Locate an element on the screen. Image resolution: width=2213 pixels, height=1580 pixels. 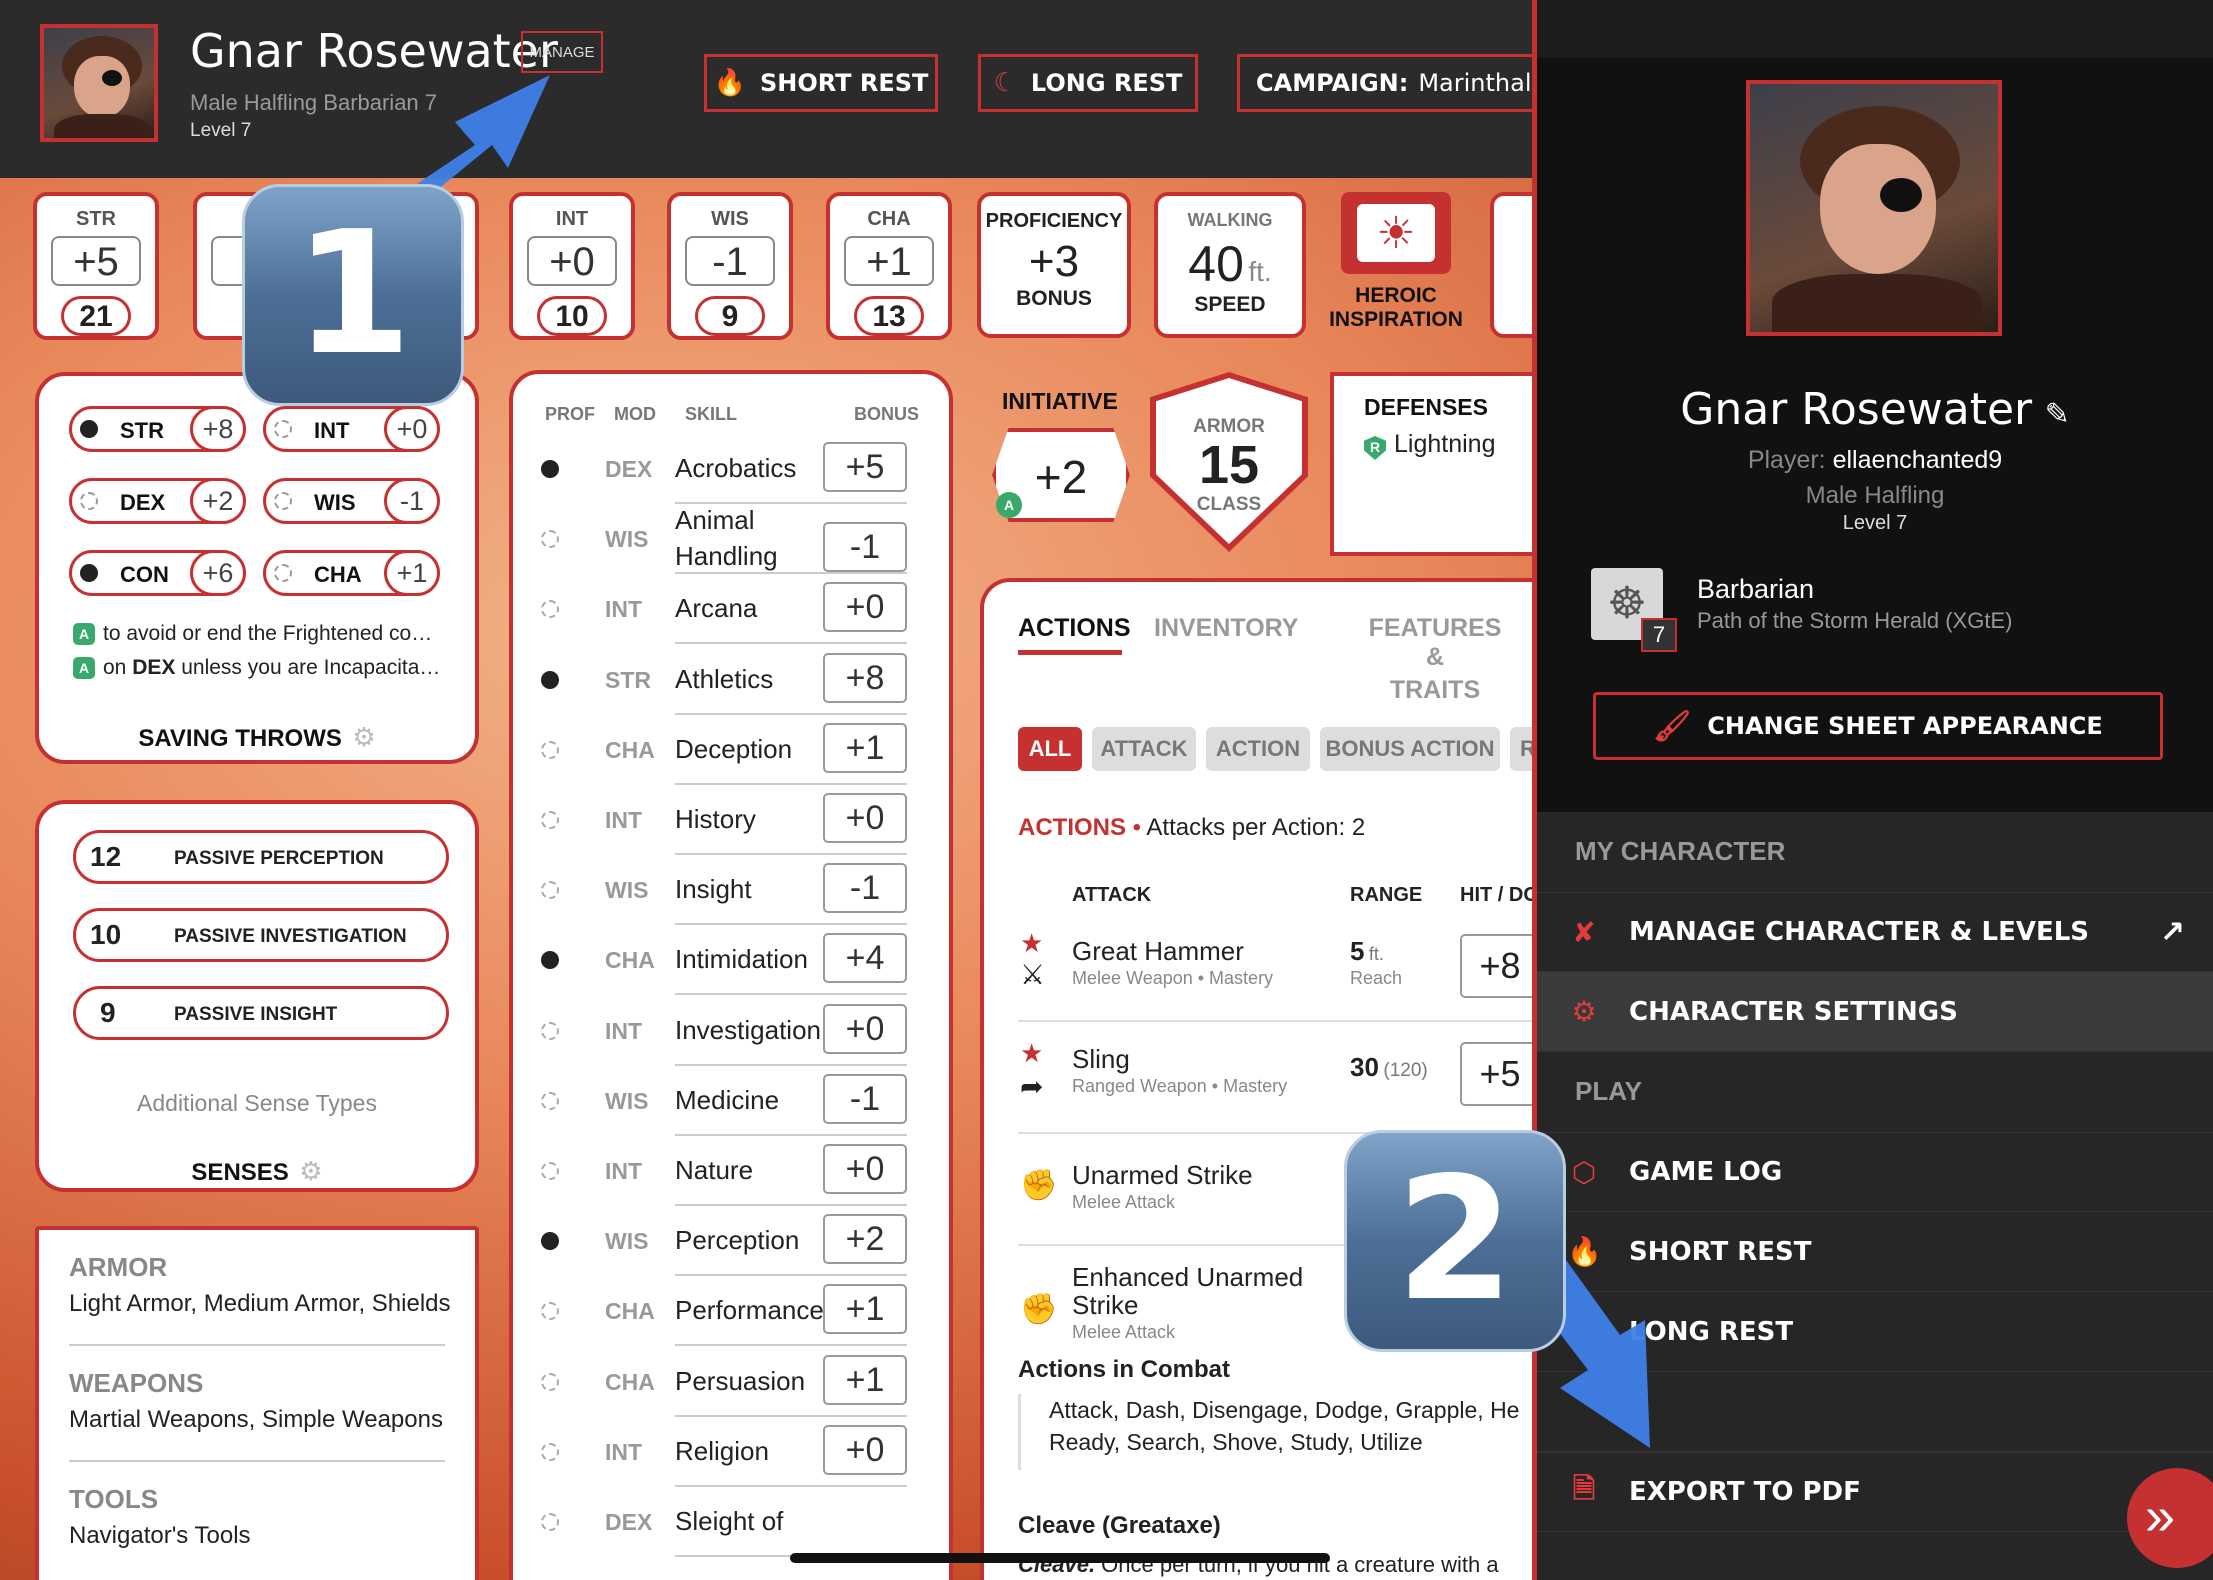
skill-name: Religion is located at coordinates (722, 1450).